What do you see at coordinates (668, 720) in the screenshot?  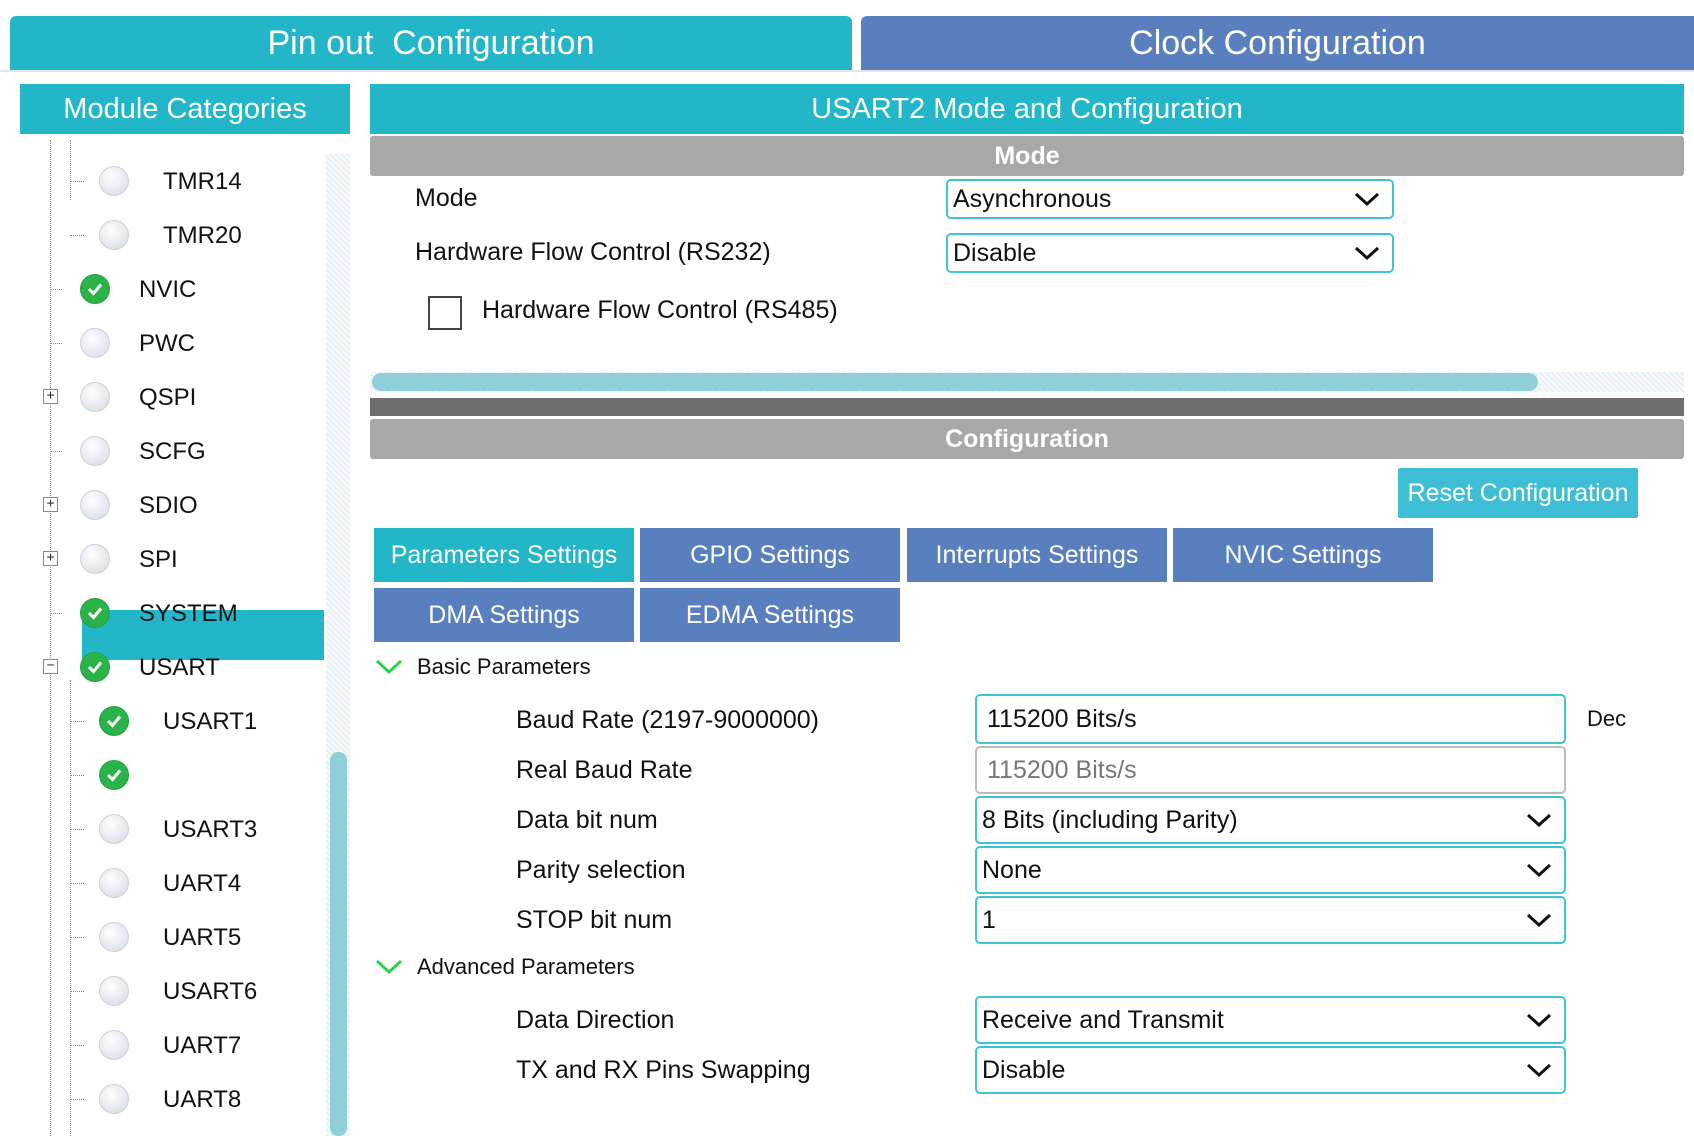 I see `baud-rate-label: Baud Rate (2197-9000000)` at bounding box center [668, 720].